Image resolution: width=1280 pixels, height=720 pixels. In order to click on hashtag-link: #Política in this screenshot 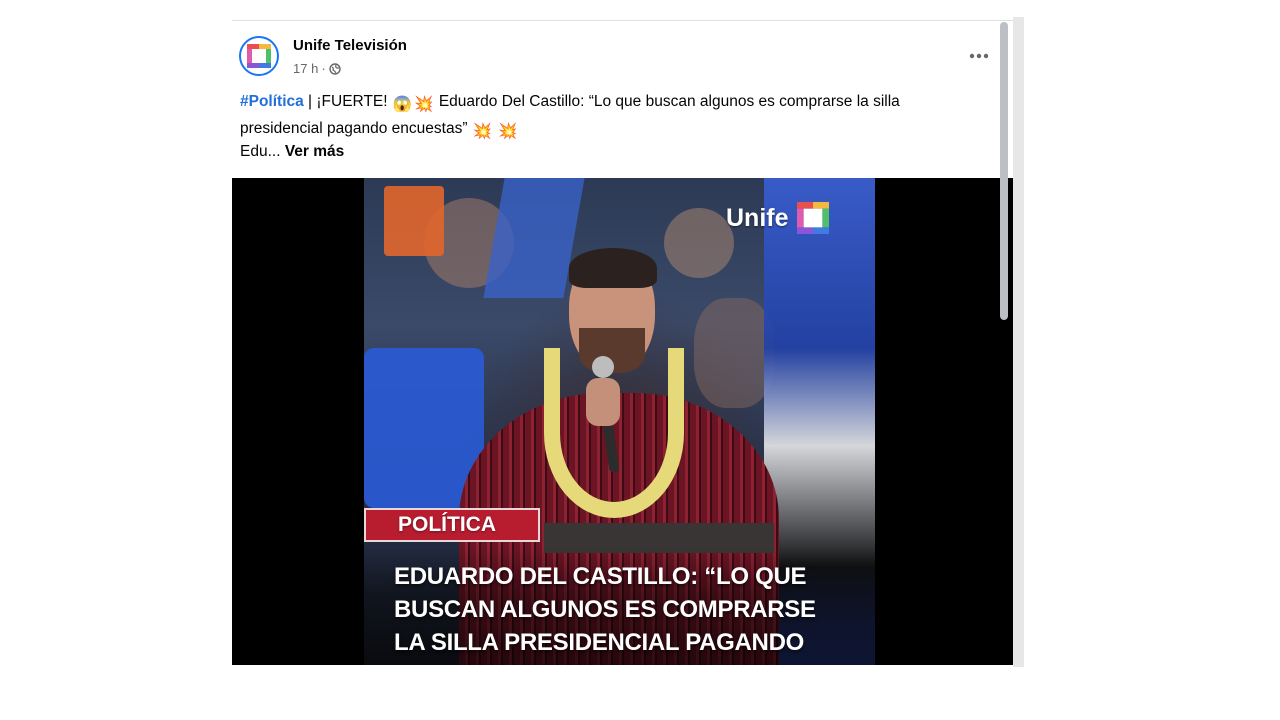, I will do `click(272, 101)`.